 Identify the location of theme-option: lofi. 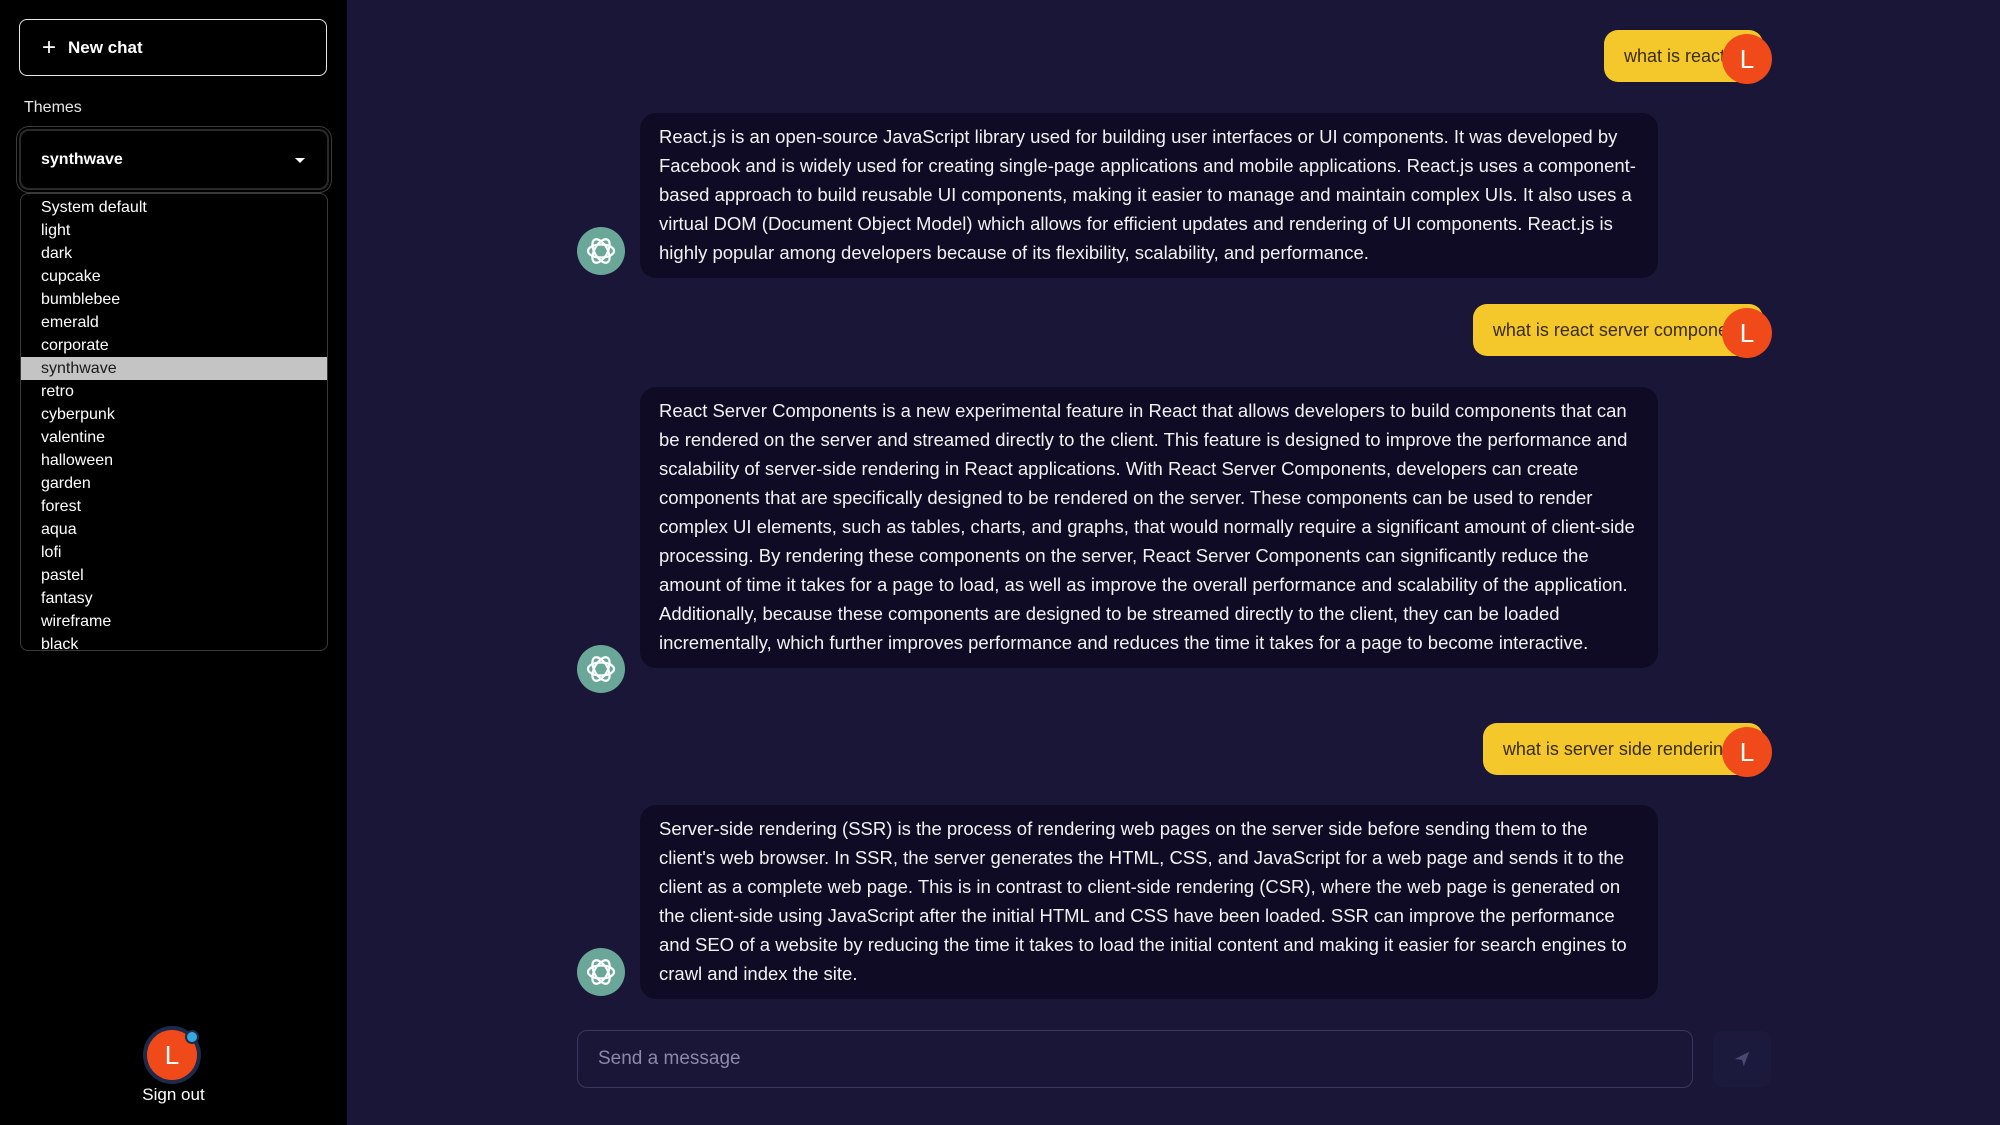
(174, 552).